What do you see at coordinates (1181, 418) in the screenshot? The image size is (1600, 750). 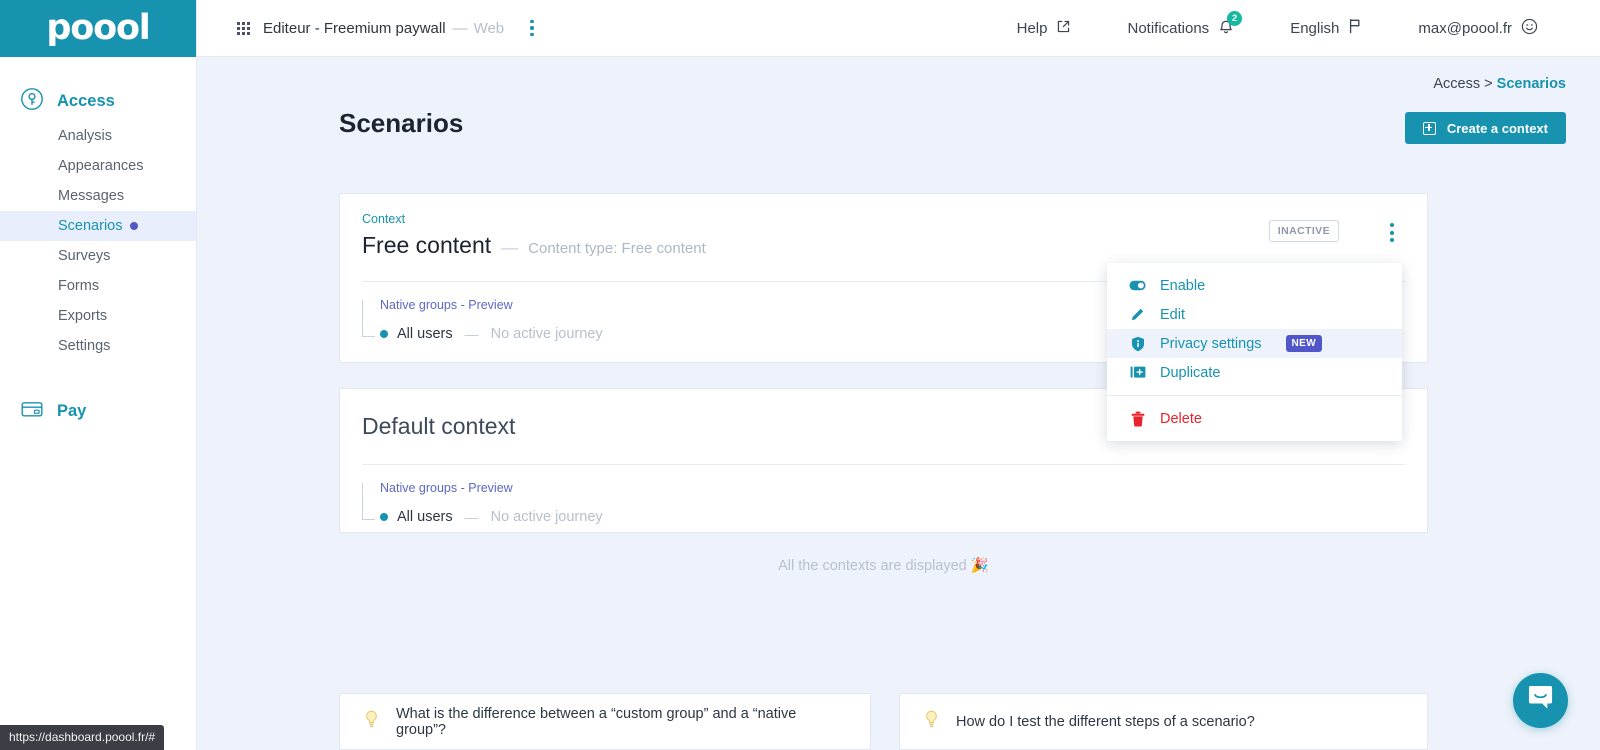 I see `menu-item-label: Delete` at bounding box center [1181, 418].